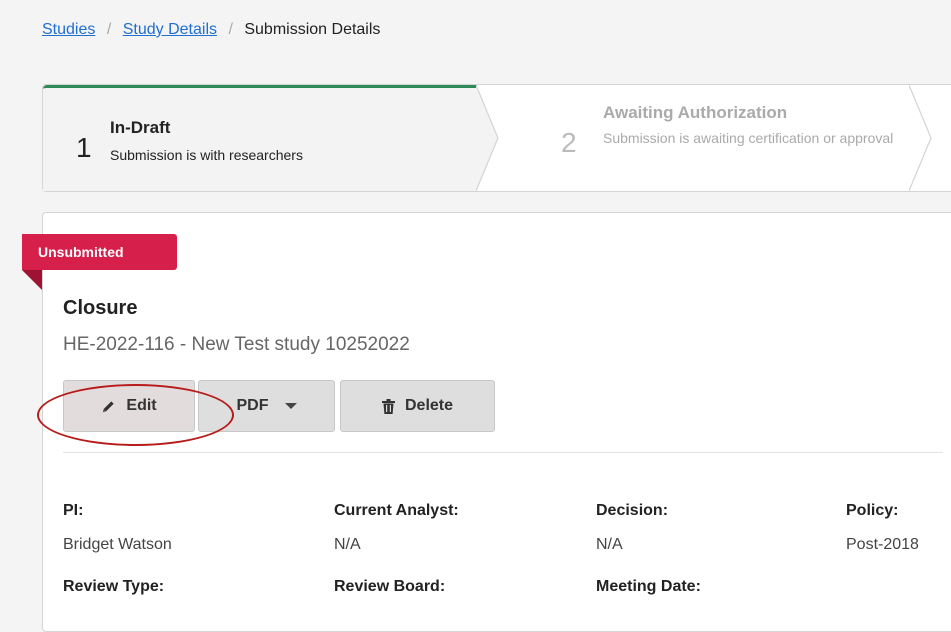 This screenshot has height=632, width=951. Describe the element at coordinates (252, 405) in the screenshot. I see `pdf-button-label: PDF` at that location.